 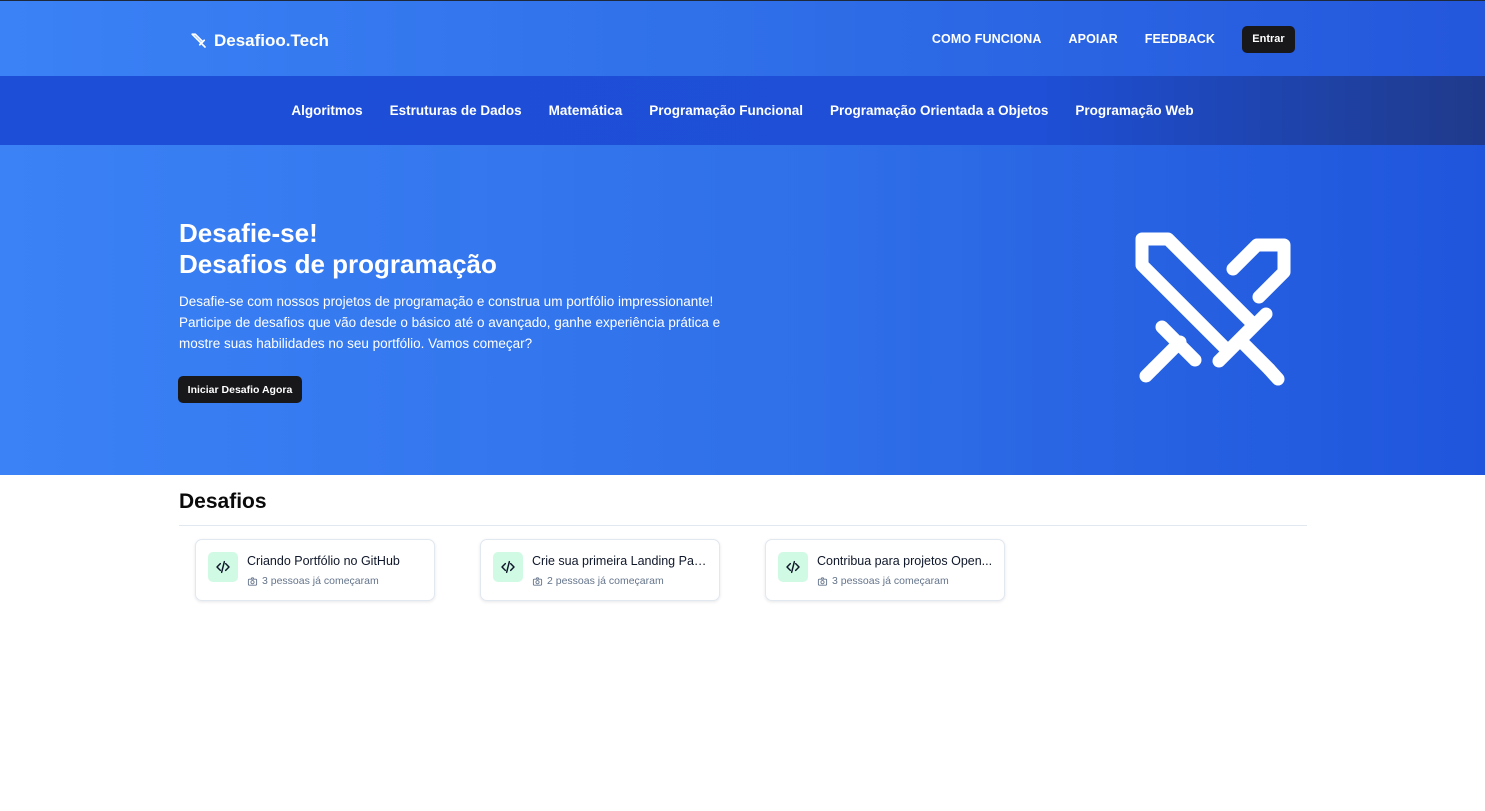 What do you see at coordinates (198, 40) in the screenshot?
I see `sword-icon` at bounding box center [198, 40].